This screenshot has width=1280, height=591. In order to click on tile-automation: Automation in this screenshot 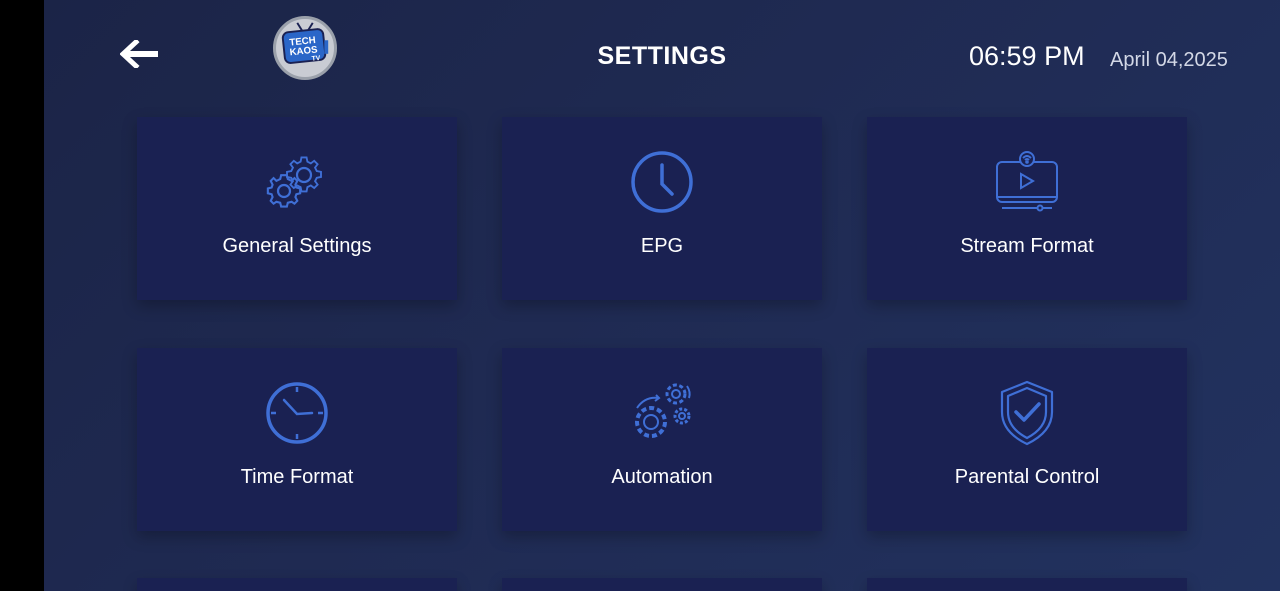, I will do `click(662, 439)`.